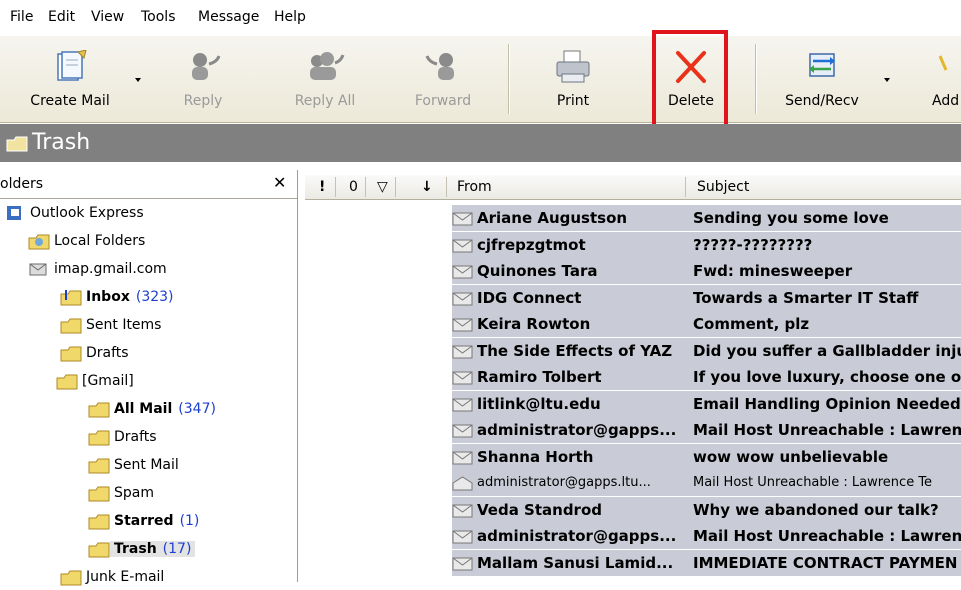 This screenshot has width=961, height=590. What do you see at coordinates (17, 144) in the screenshot?
I see `trash-folder-icon` at bounding box center [17, 144].